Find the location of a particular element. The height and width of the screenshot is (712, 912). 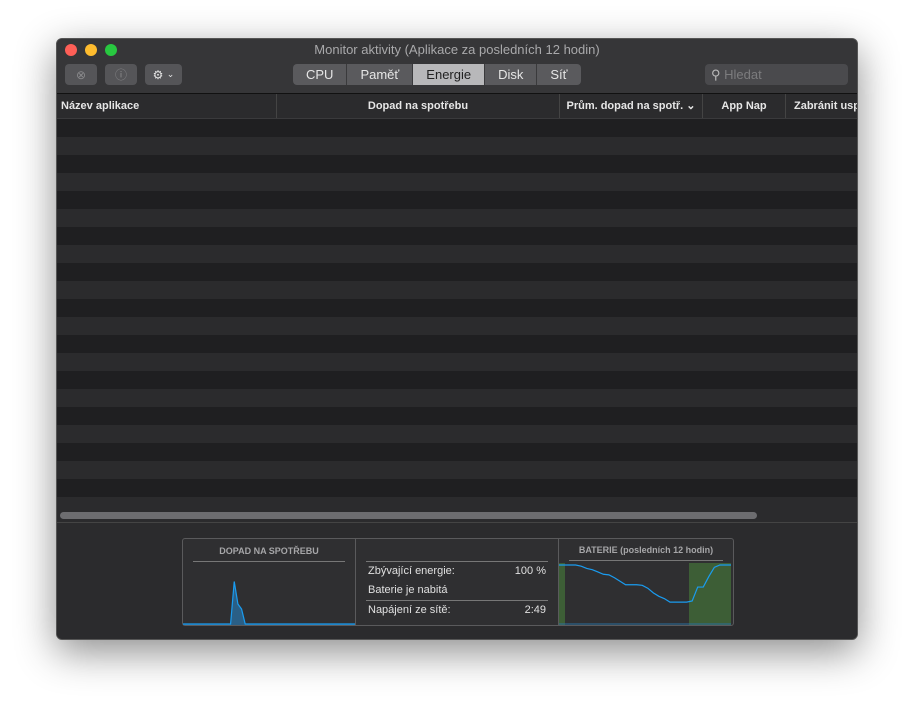

charging-period is located at coordinates (562, 594).